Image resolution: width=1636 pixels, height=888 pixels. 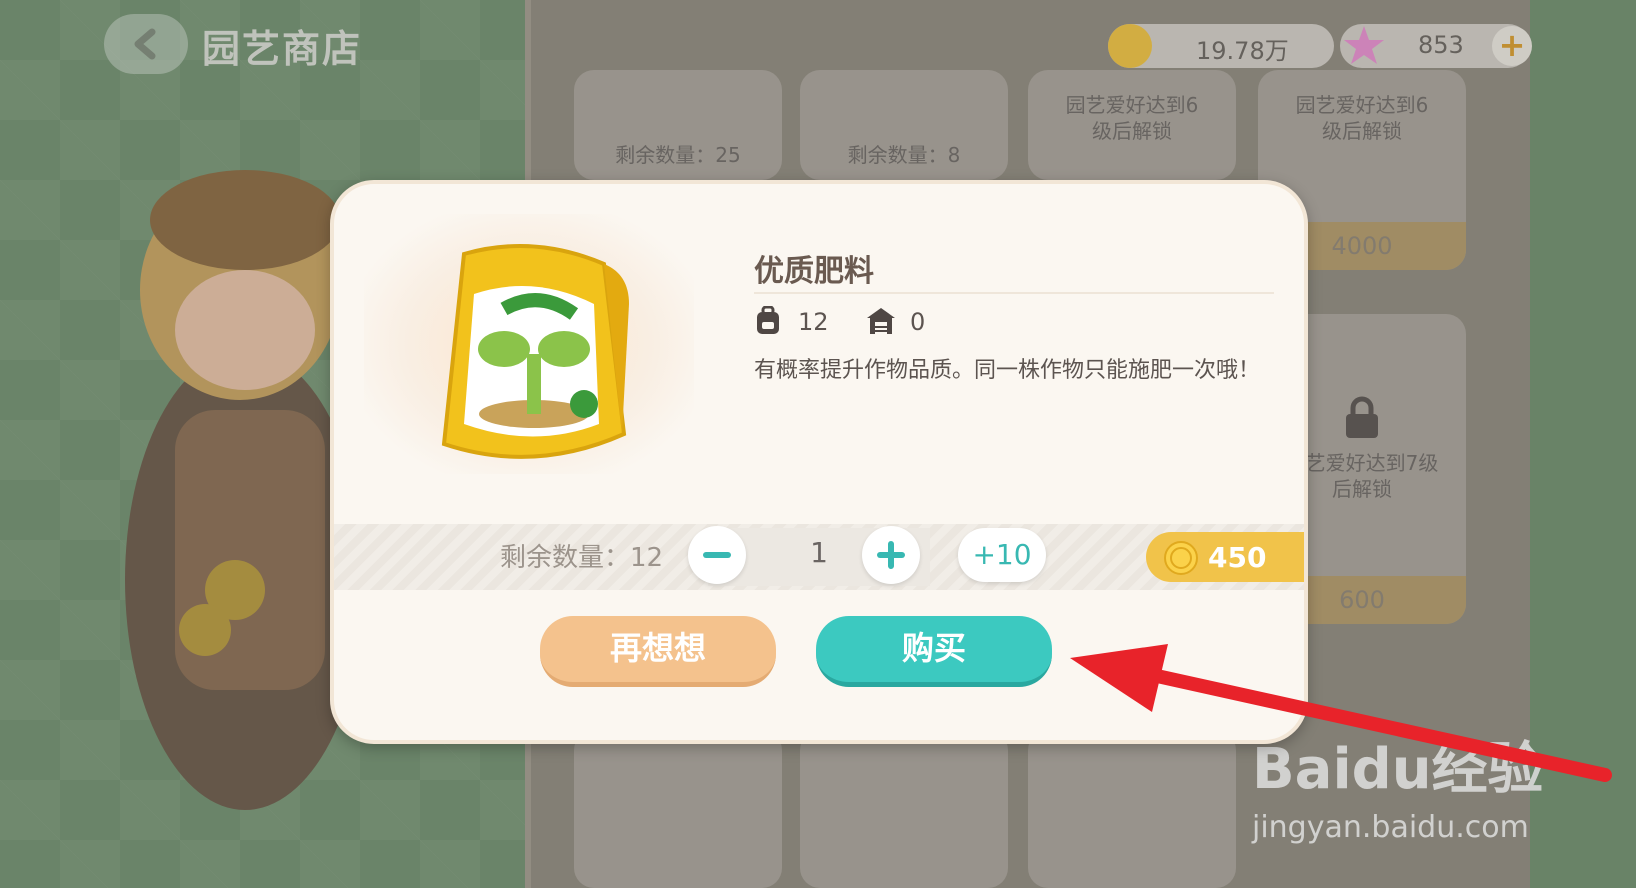 I want to click on annotation-arrow, so click(x=1341, y=713).